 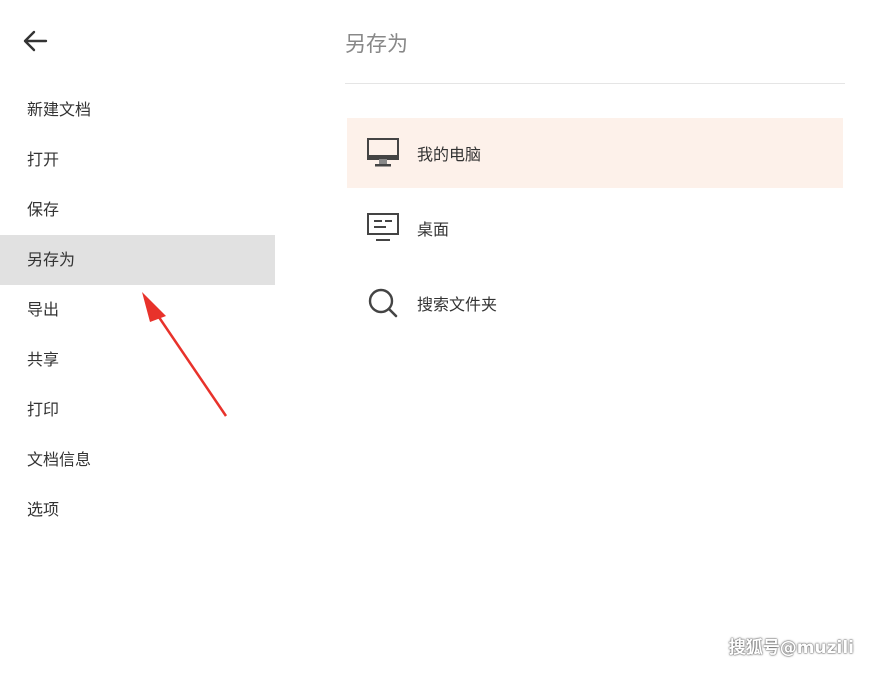 I want to click on location-label: 搜索文件夹, so click(x=457, y=304).